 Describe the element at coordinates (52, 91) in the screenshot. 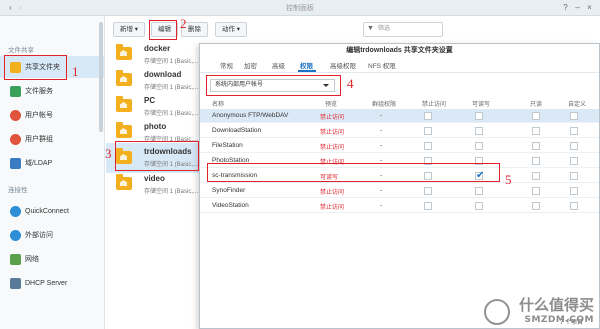

I see `sidebar-item-file-service: 文件服务` at that location.